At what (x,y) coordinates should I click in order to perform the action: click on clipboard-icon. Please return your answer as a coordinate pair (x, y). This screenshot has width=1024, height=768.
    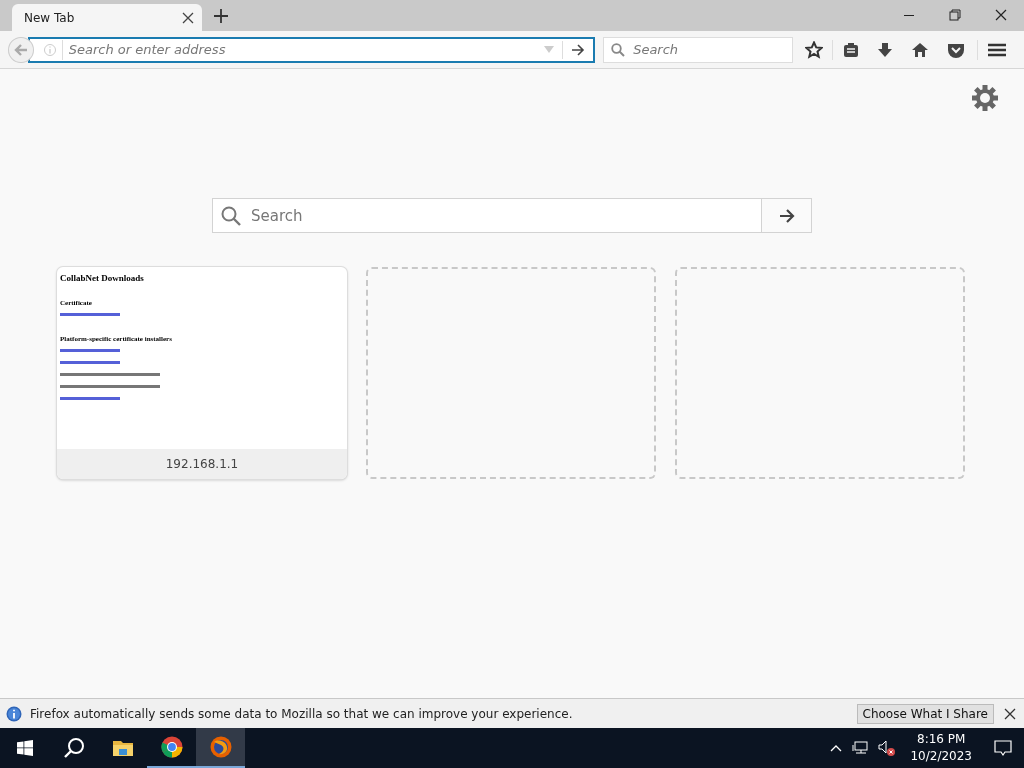
    Looking at the image, I should click on (851, 49).